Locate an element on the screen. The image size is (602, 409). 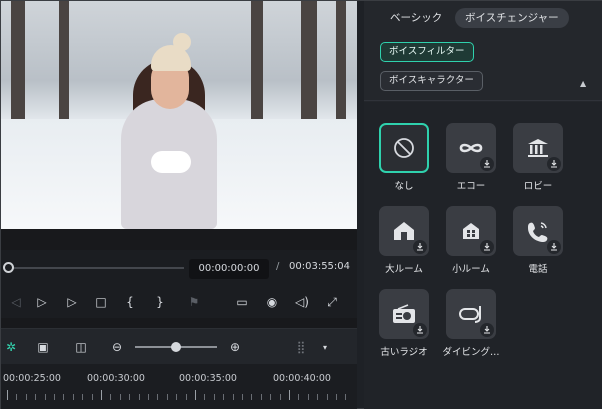
prev-frame-icon: ◁ is located at coordinates (16, 302).